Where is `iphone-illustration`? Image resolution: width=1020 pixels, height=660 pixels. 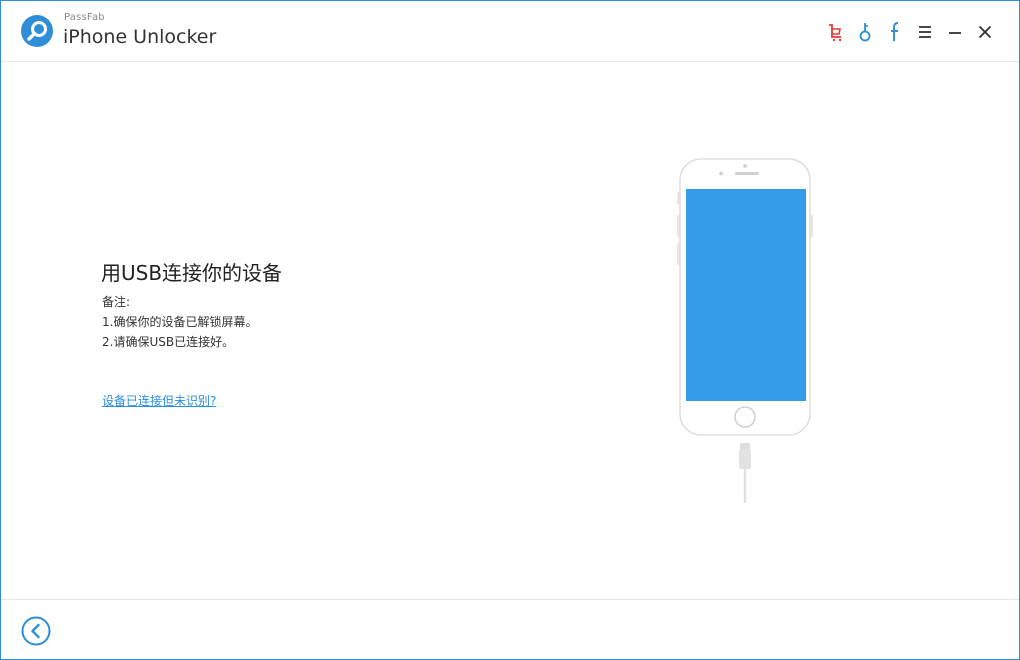
iphone-illustration is located at coordinates (745, 330).